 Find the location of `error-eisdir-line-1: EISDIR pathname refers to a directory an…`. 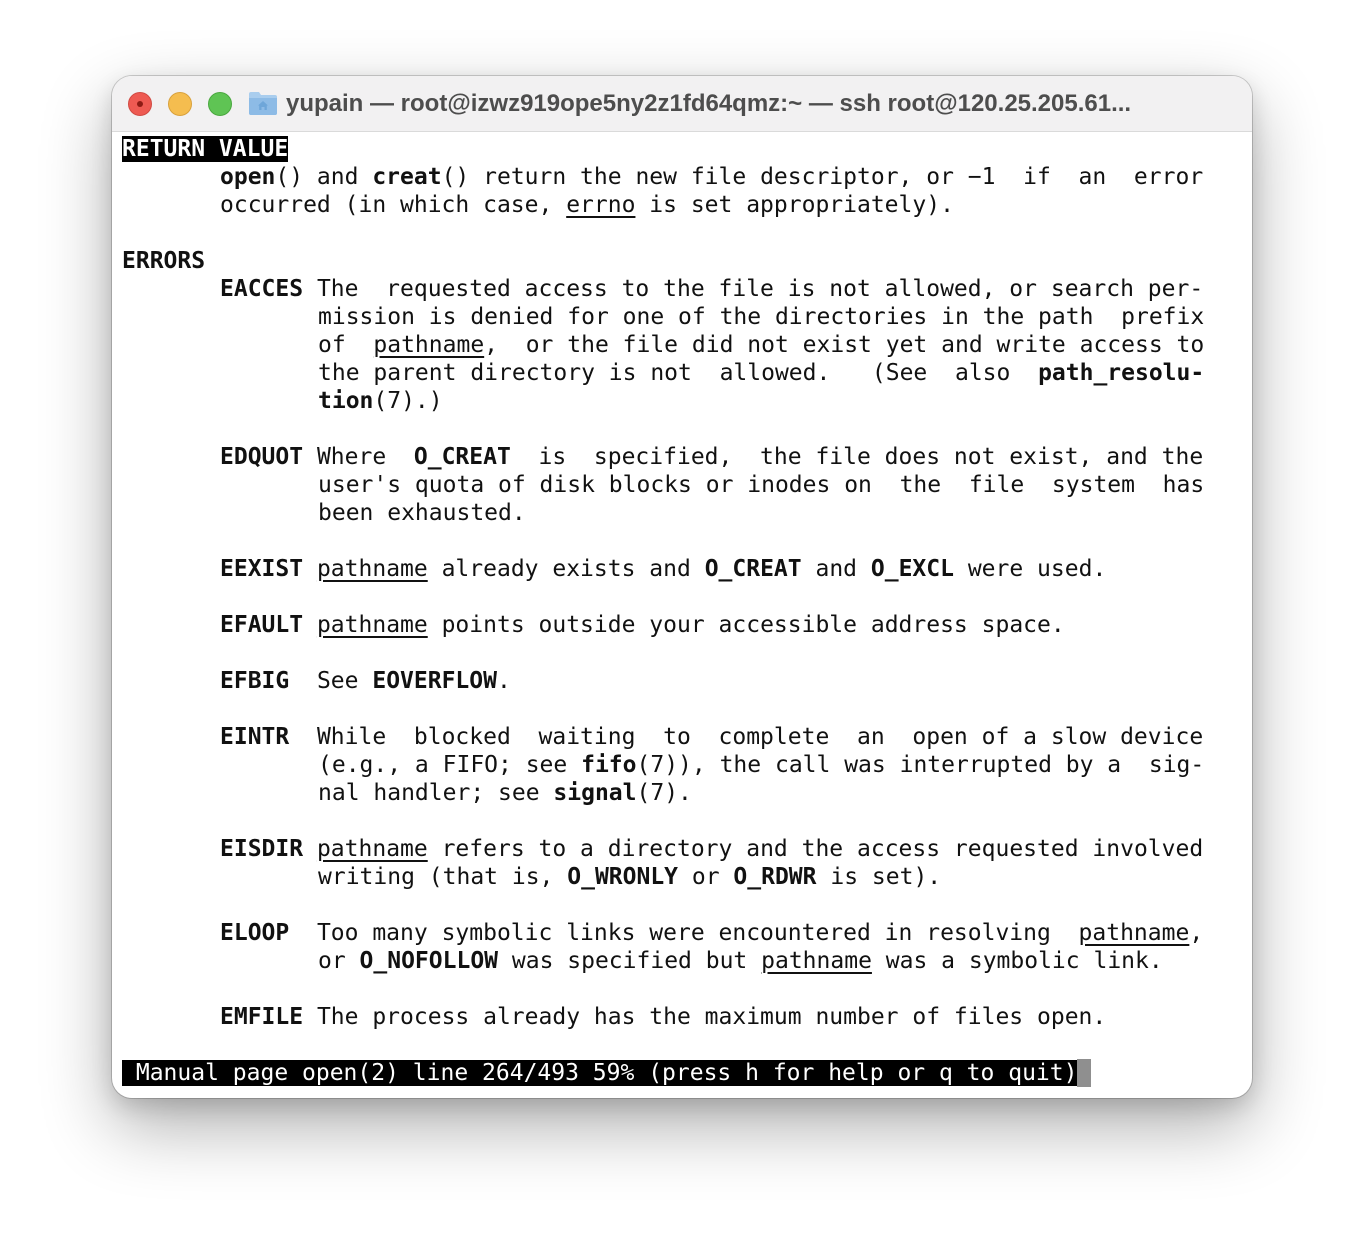

error-eisdir-line-1: EISDIR pathname refers to a directory an… is located at coordinates (712, 849).